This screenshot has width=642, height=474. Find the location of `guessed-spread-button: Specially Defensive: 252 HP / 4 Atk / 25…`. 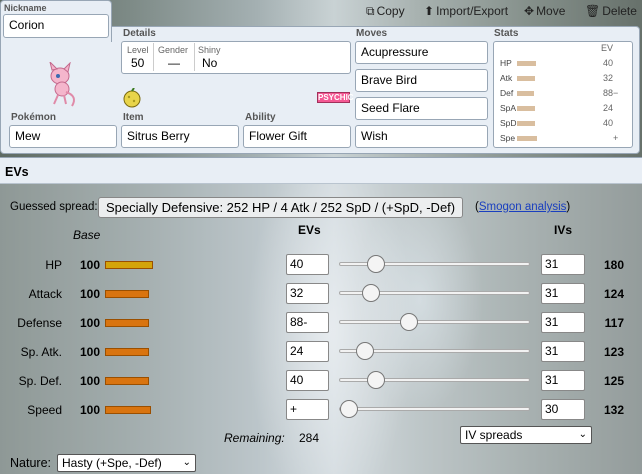

guessed-spread-button: Specially Defensive: 252 HP / 4 Atk / 25… is located at coordinates (281, 207).